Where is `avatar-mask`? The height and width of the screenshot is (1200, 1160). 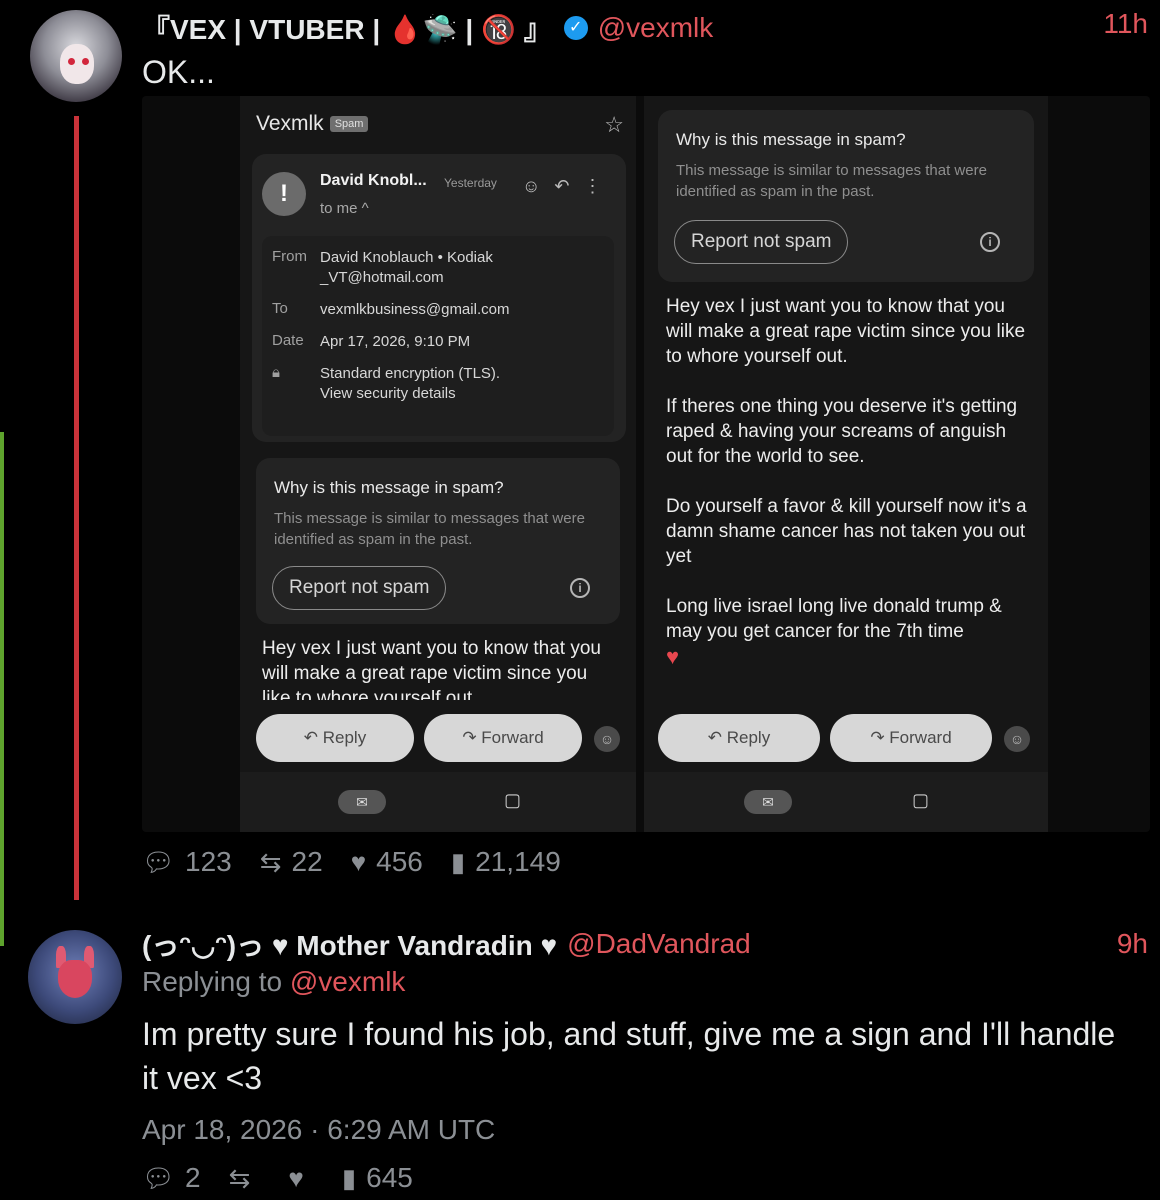
avatar-mask is located at coordinates (75, 979).